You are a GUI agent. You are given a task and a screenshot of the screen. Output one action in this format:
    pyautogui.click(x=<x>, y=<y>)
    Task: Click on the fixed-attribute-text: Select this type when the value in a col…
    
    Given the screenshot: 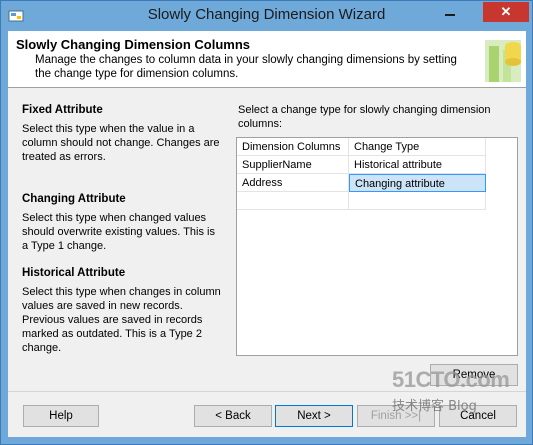 What is the action you would take?
    pyautogui.click(x=121, y=143)
    